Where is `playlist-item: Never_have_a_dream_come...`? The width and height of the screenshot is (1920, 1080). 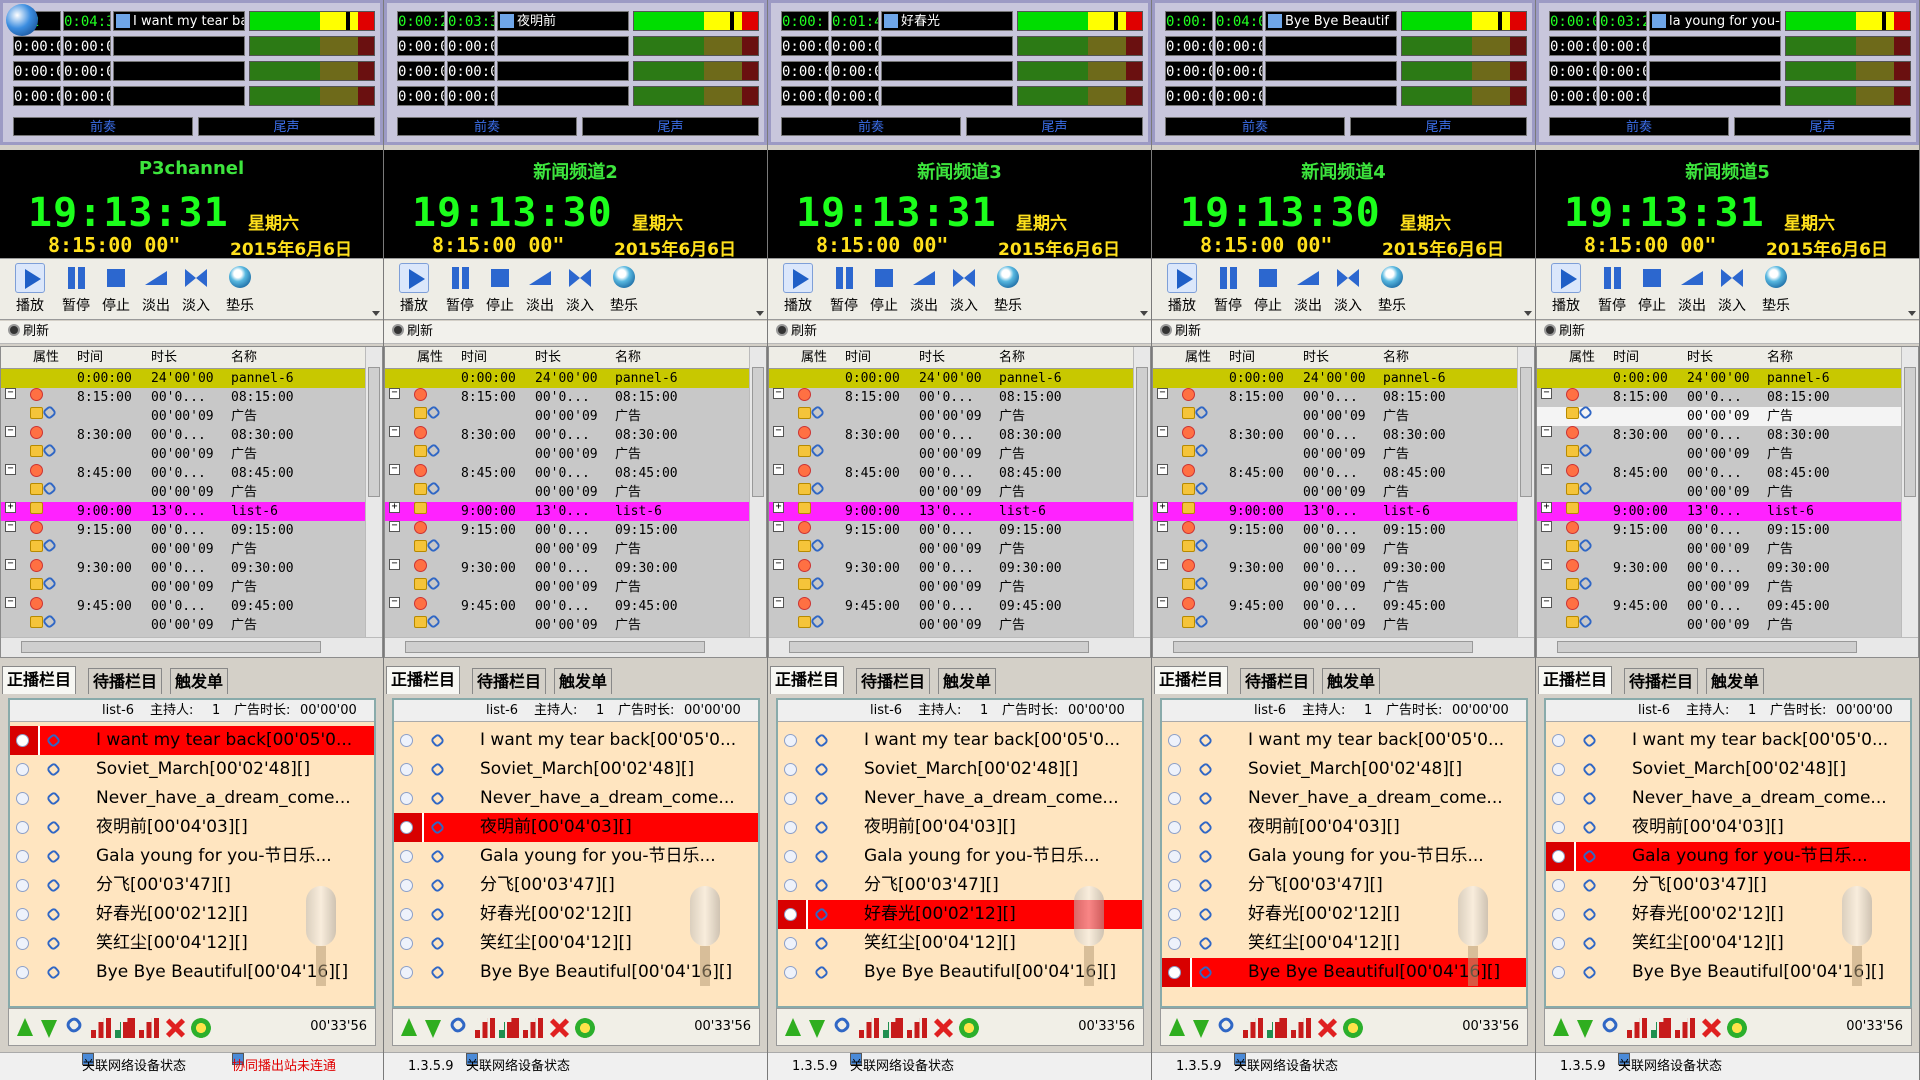 playlist-item: Never_have_a_dream_come... is located at coordinates (1728, 798).